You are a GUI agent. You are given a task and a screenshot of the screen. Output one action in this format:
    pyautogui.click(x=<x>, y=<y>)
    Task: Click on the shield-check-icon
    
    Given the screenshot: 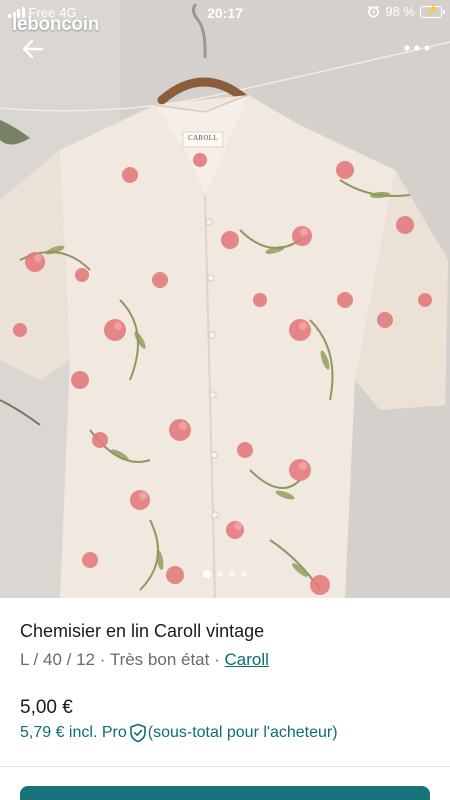 What is the action you would take?
    pyautogui.click(x=137, y=733)
    